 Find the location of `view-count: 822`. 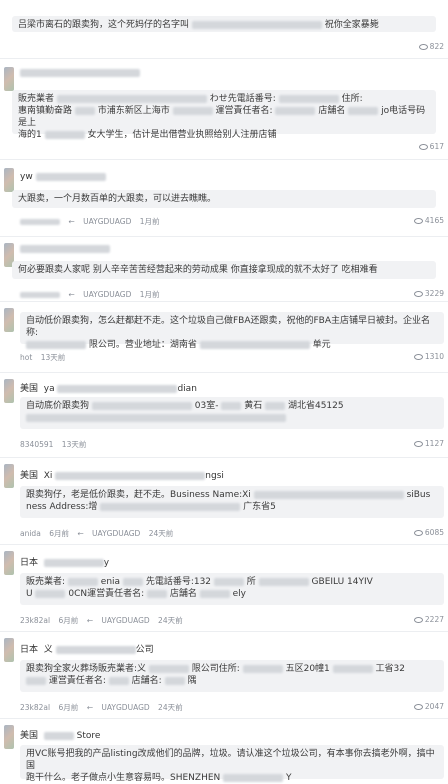

view-count: 822 is located at coordinates (431, 46).